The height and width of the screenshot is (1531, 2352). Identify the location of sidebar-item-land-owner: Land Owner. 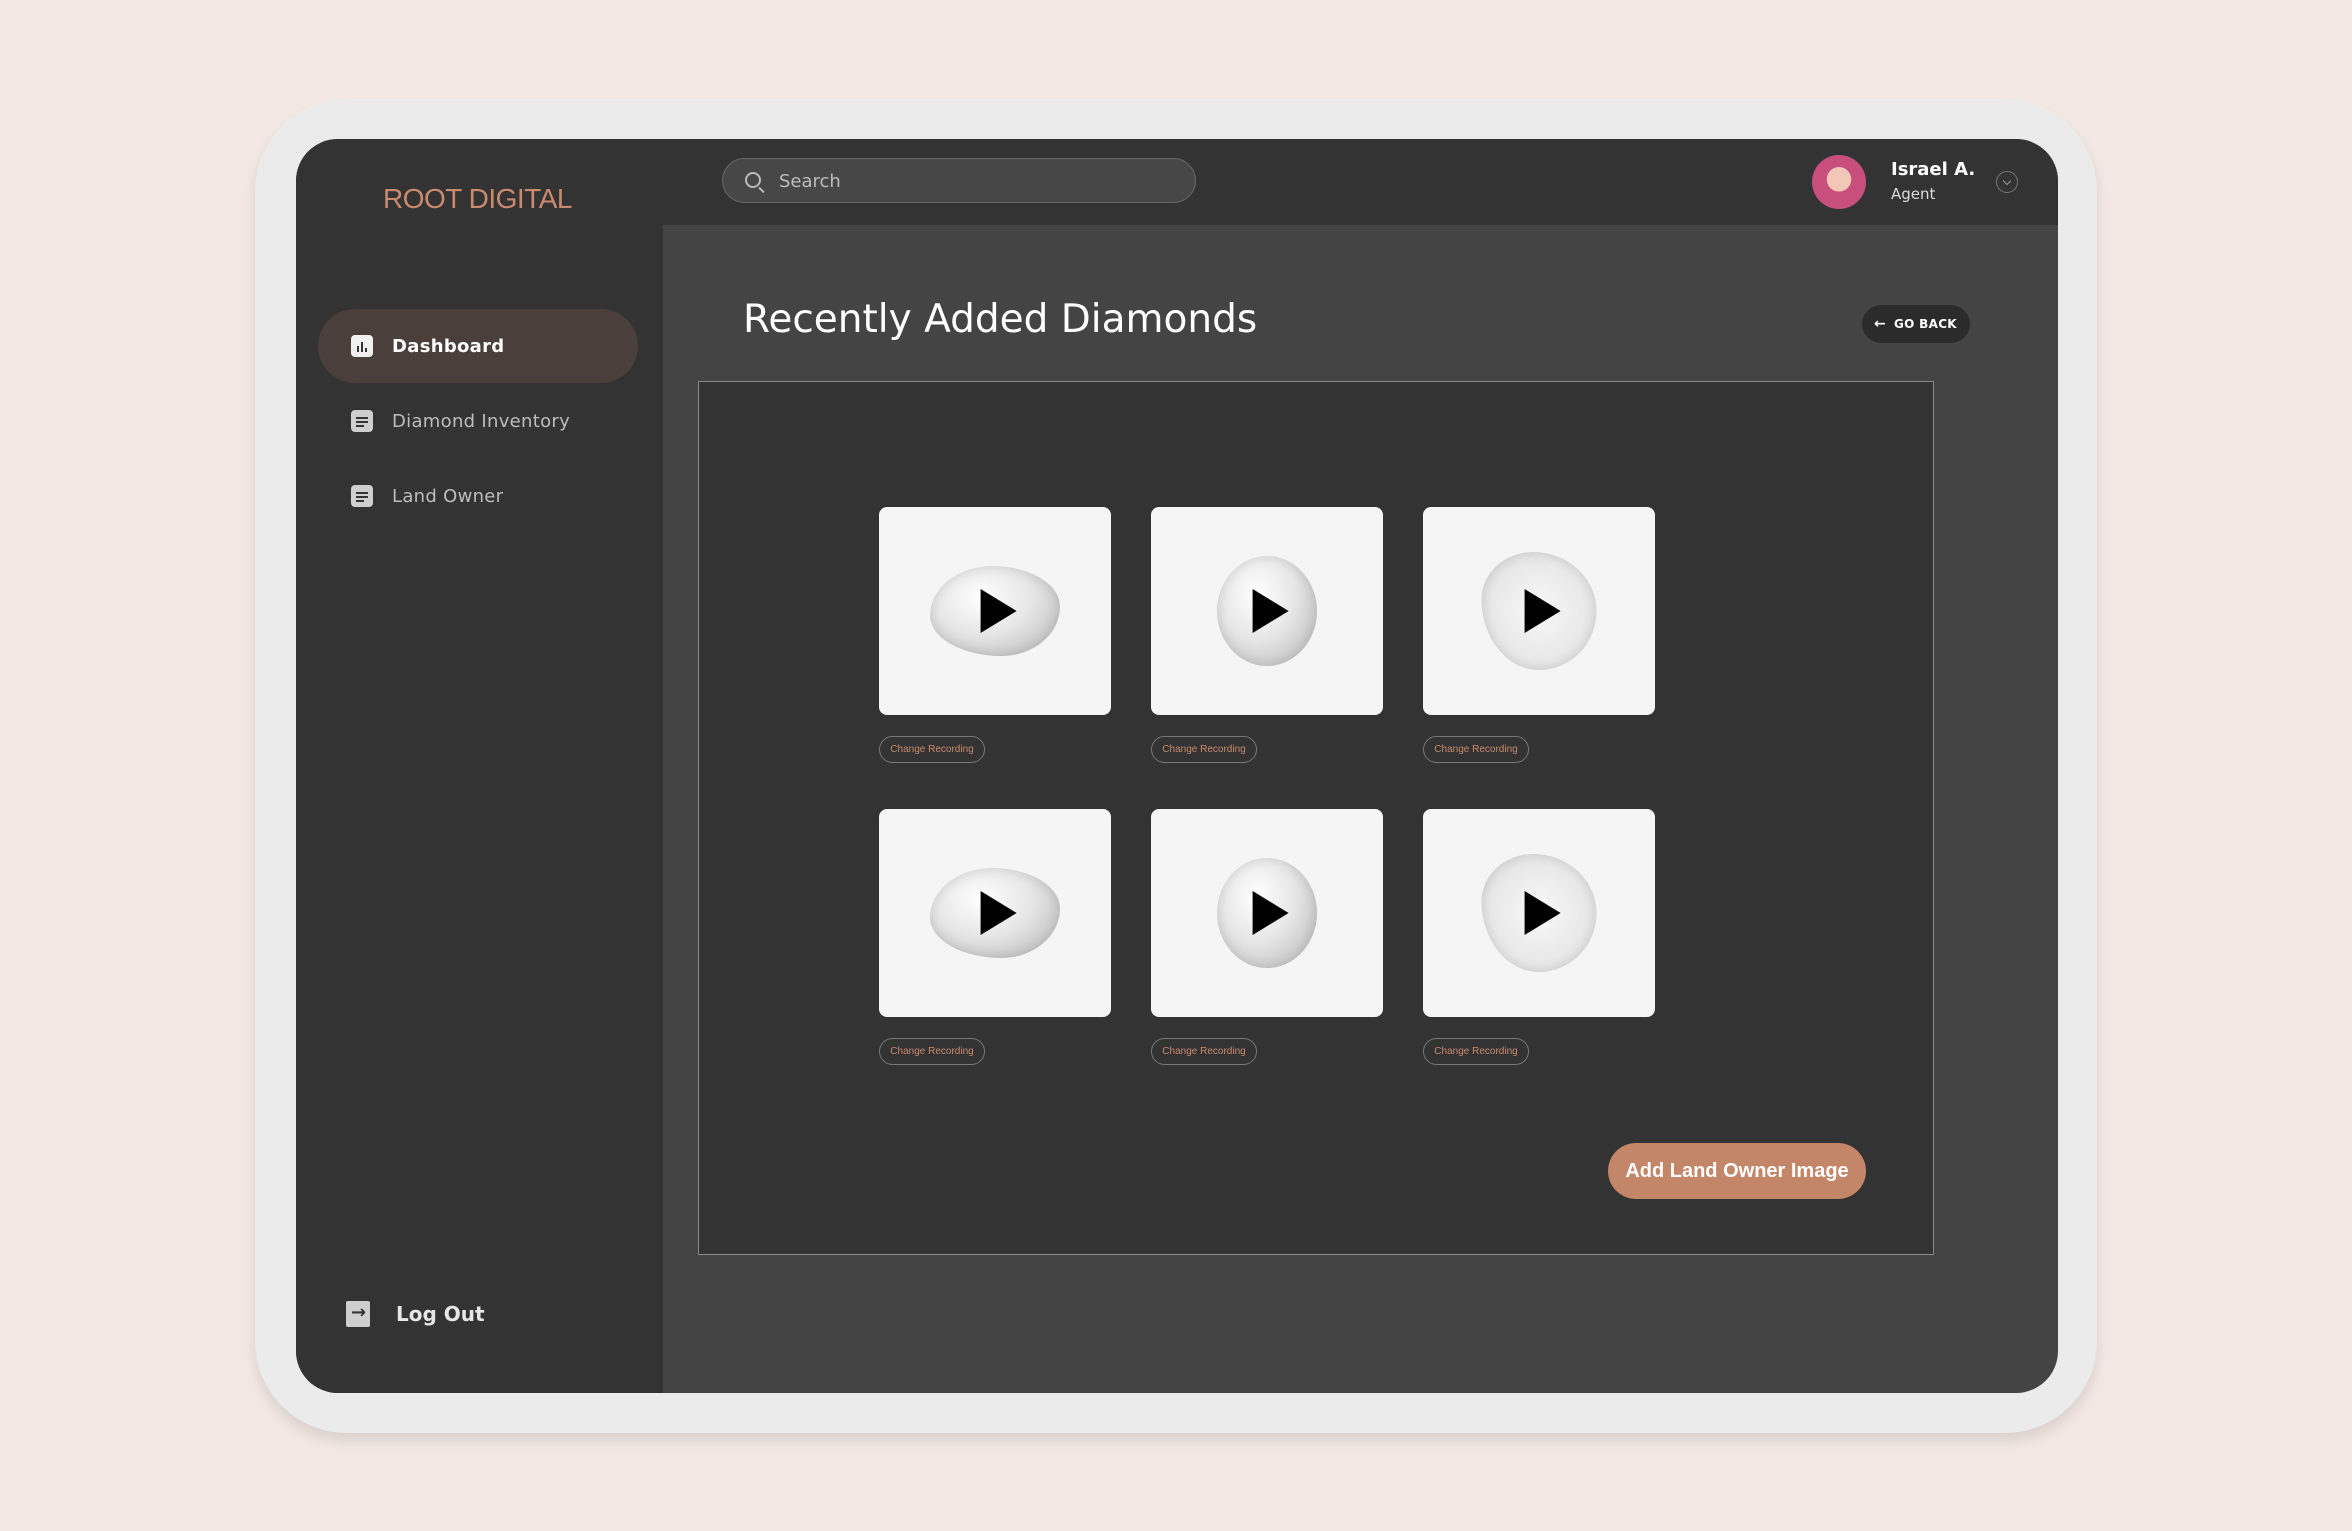
(478, 496).